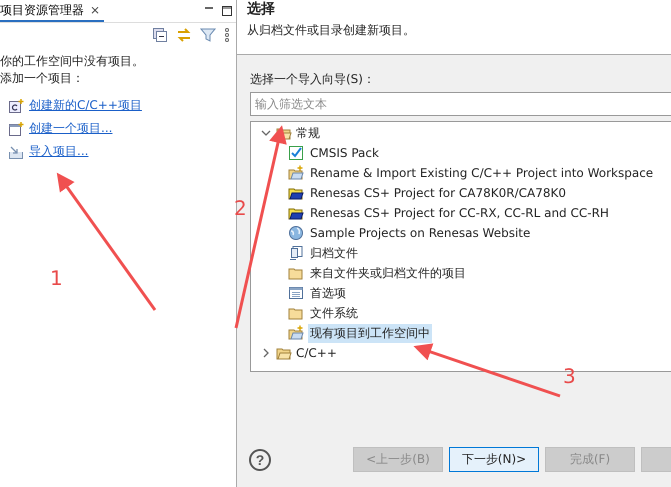 Image resolution: width=671 pixels, height=487 pixels. What do you see at coordinates (42, 78) in the screenshot?
I see `explorer-message: 添加一个项目：` at bounding box center [42, 78].